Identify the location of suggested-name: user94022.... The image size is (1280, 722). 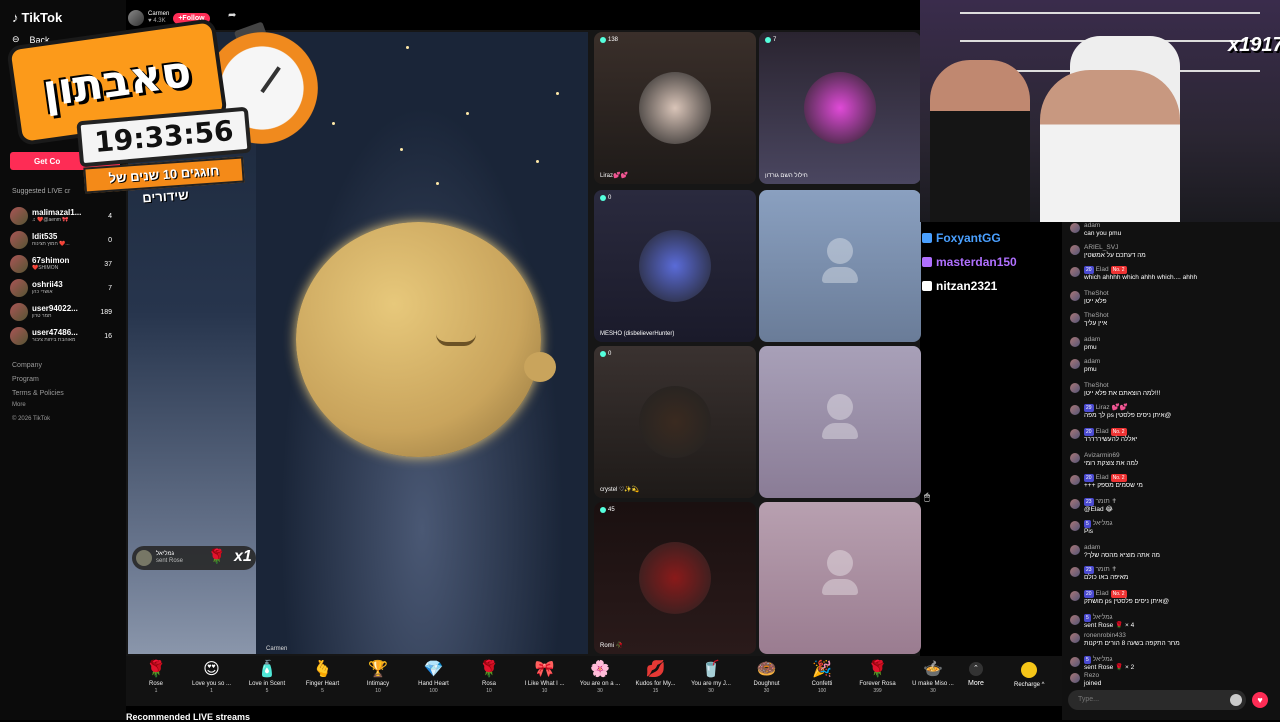
(55, 308).